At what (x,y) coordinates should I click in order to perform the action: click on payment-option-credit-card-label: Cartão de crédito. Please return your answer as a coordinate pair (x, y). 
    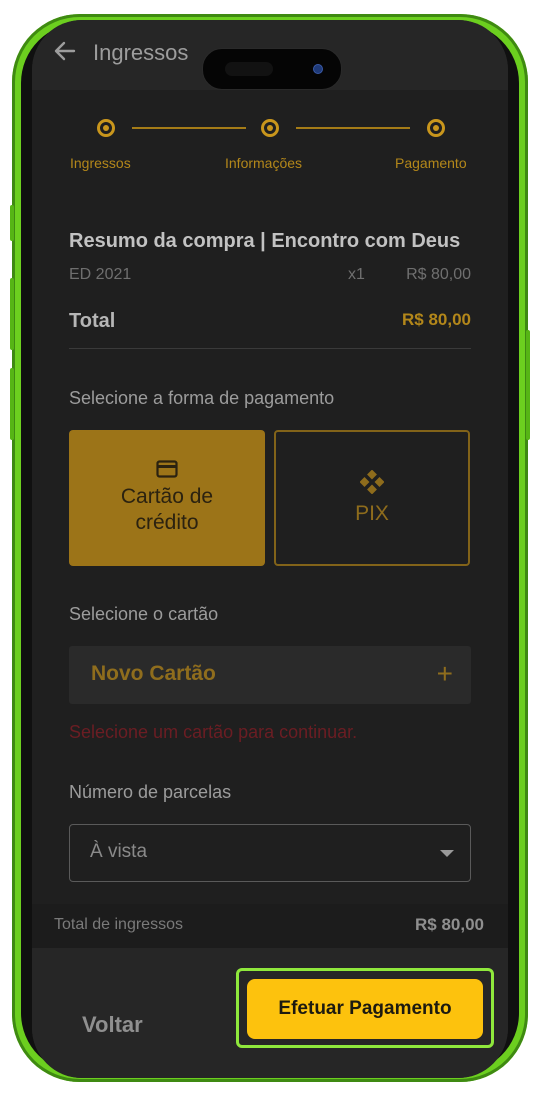
    Looking at the image, I should click on (167, 509).